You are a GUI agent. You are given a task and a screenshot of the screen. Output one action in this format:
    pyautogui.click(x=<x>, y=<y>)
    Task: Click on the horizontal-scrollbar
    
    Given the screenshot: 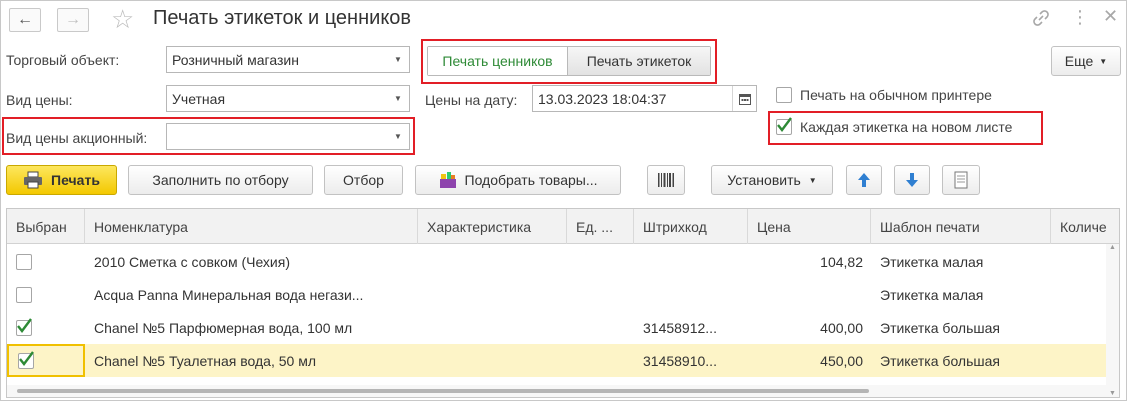 What is the action you would take?
    pyautogui.click(x=557, y=391)
    